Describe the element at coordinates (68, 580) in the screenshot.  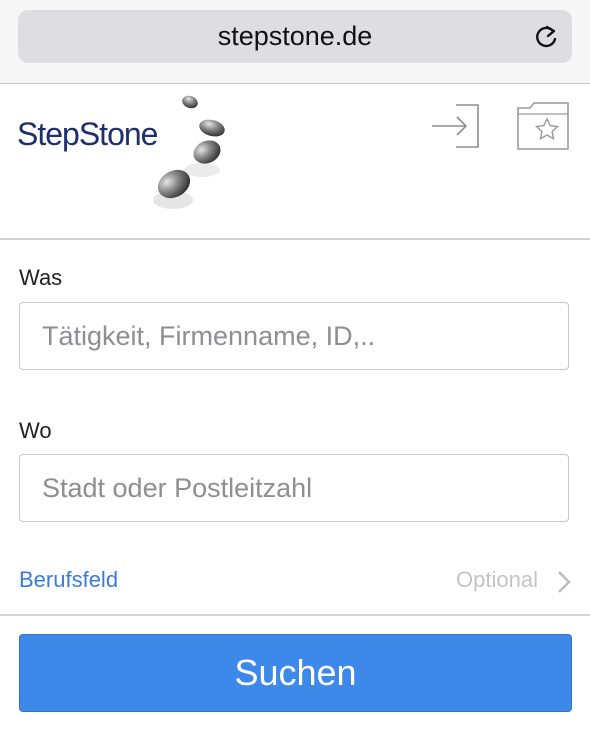
I see `berufsfeld-label: Berufsfeld` at that location.